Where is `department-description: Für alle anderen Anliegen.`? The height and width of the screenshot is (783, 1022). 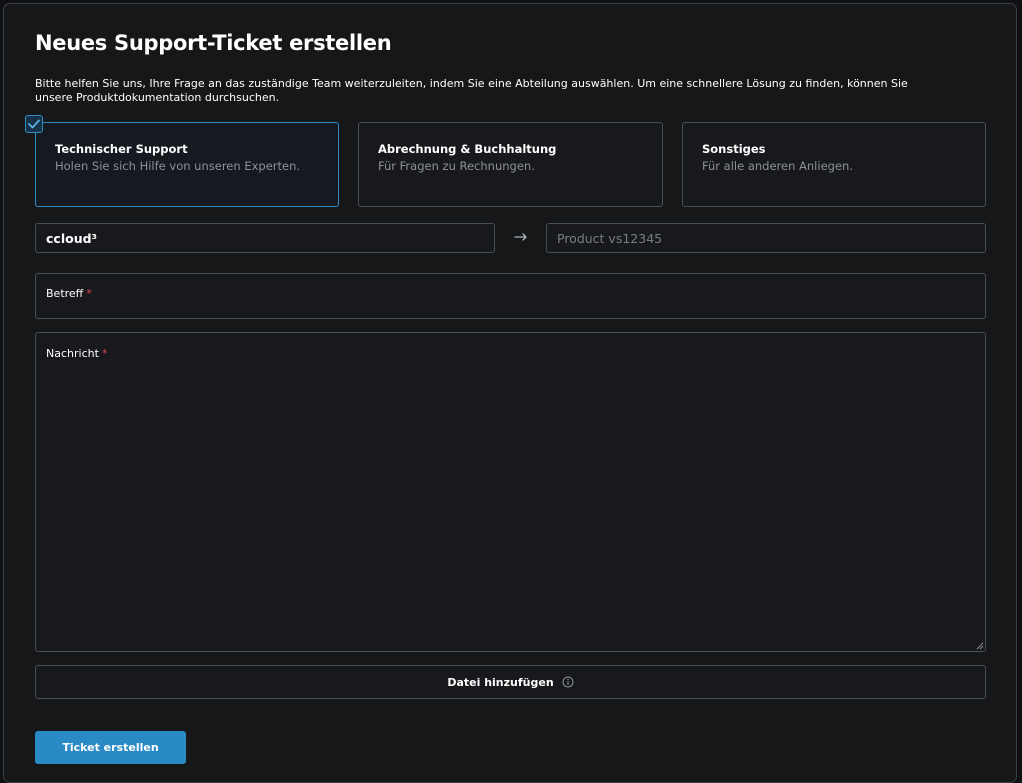
department-description: Für alle anderen Anliegen. is located at coordinates (777, 166).